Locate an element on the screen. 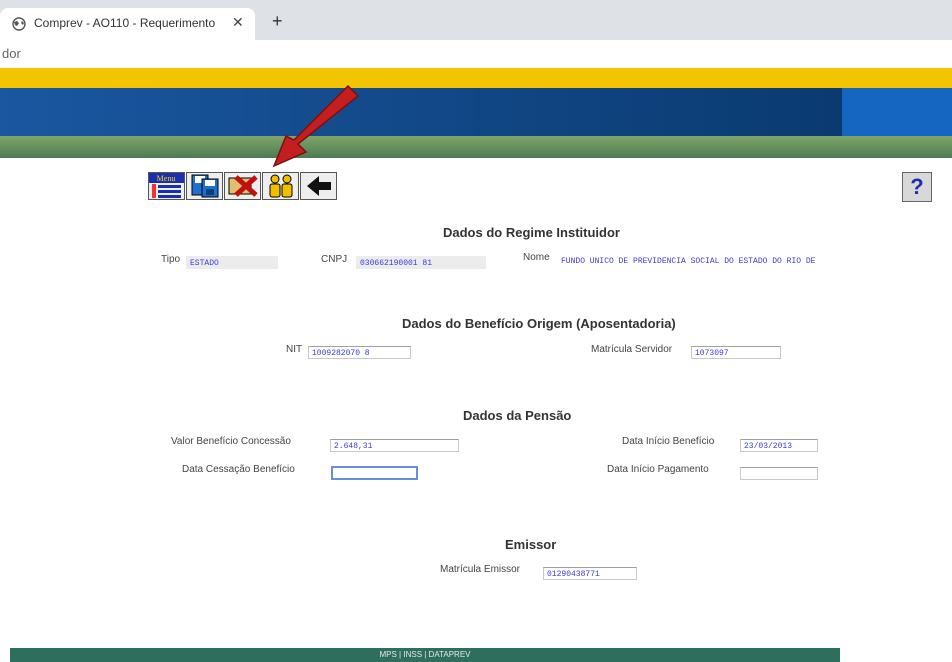  menu-icon: Menu is located at coordinates (166, 185).